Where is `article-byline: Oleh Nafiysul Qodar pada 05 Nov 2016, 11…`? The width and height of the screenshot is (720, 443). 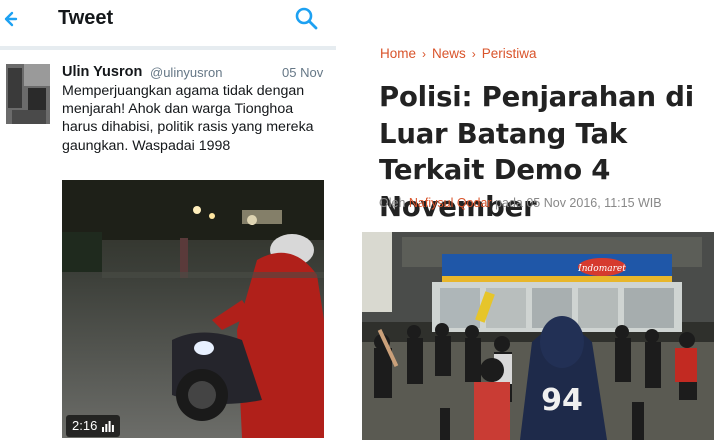
article-byline: Oleh Nafiysul Qodar pada 05 Nov 2016, 11… is located at coordinates (520, 203).